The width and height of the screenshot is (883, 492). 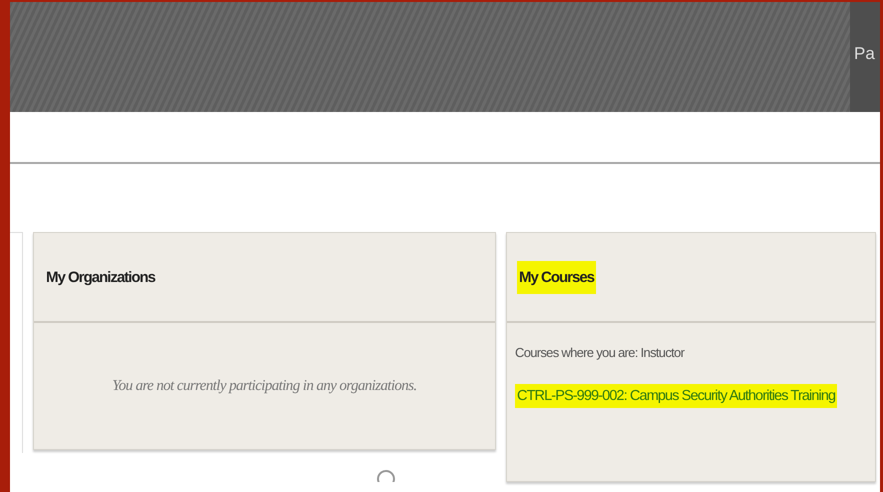 What do you see at coordinates (600, 352) in the screenshot?
I see `role-label: Courses where you are: Instuctor` at bounding box center [600, 352].